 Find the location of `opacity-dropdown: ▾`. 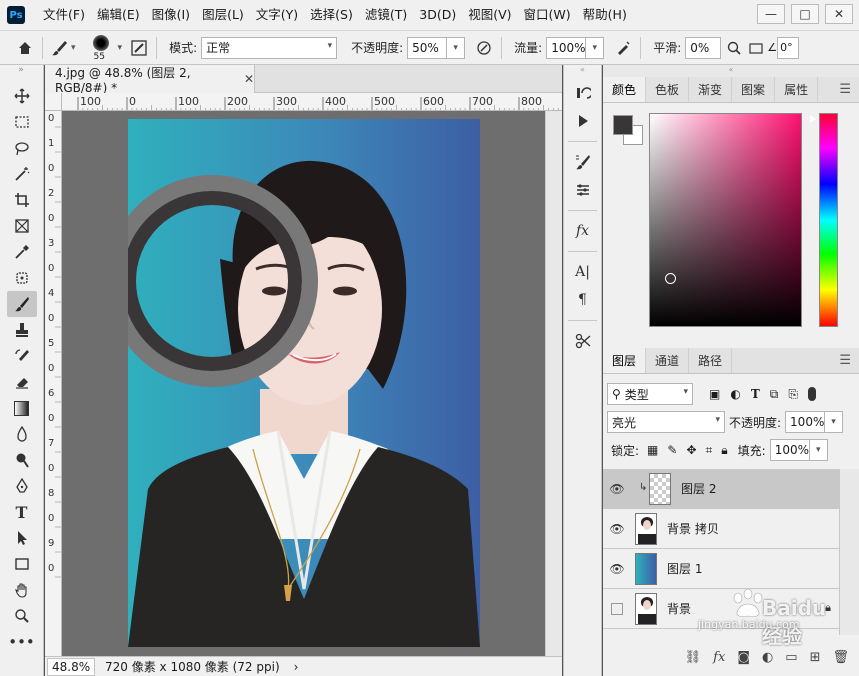

opacity-dropdown: ▾ is located at coordinates (456, 47).